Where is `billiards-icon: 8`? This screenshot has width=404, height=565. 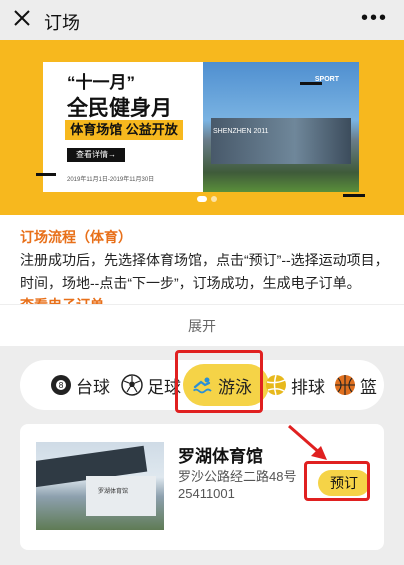
billiards-icon: 8 is located at coordinates (61, 385).